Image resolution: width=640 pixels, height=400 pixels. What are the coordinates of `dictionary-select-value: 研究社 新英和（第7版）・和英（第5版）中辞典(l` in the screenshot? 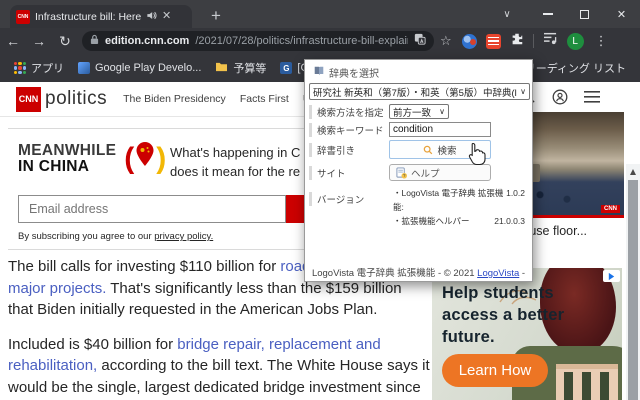 It's located at (415, 93).